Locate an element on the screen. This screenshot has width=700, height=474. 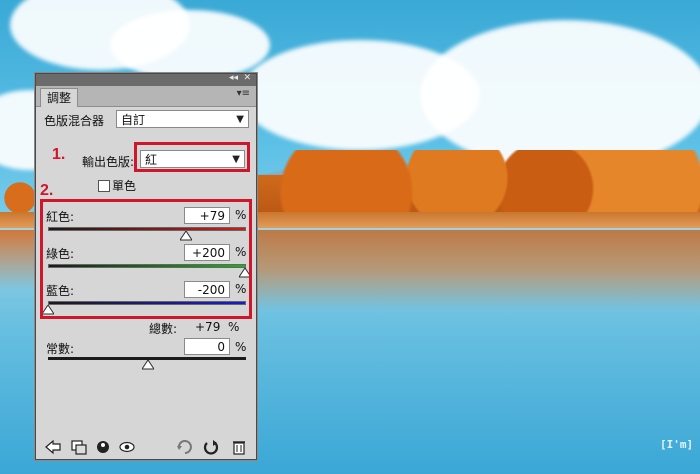
tree-reflection-left is located at coordinates (20, 260).